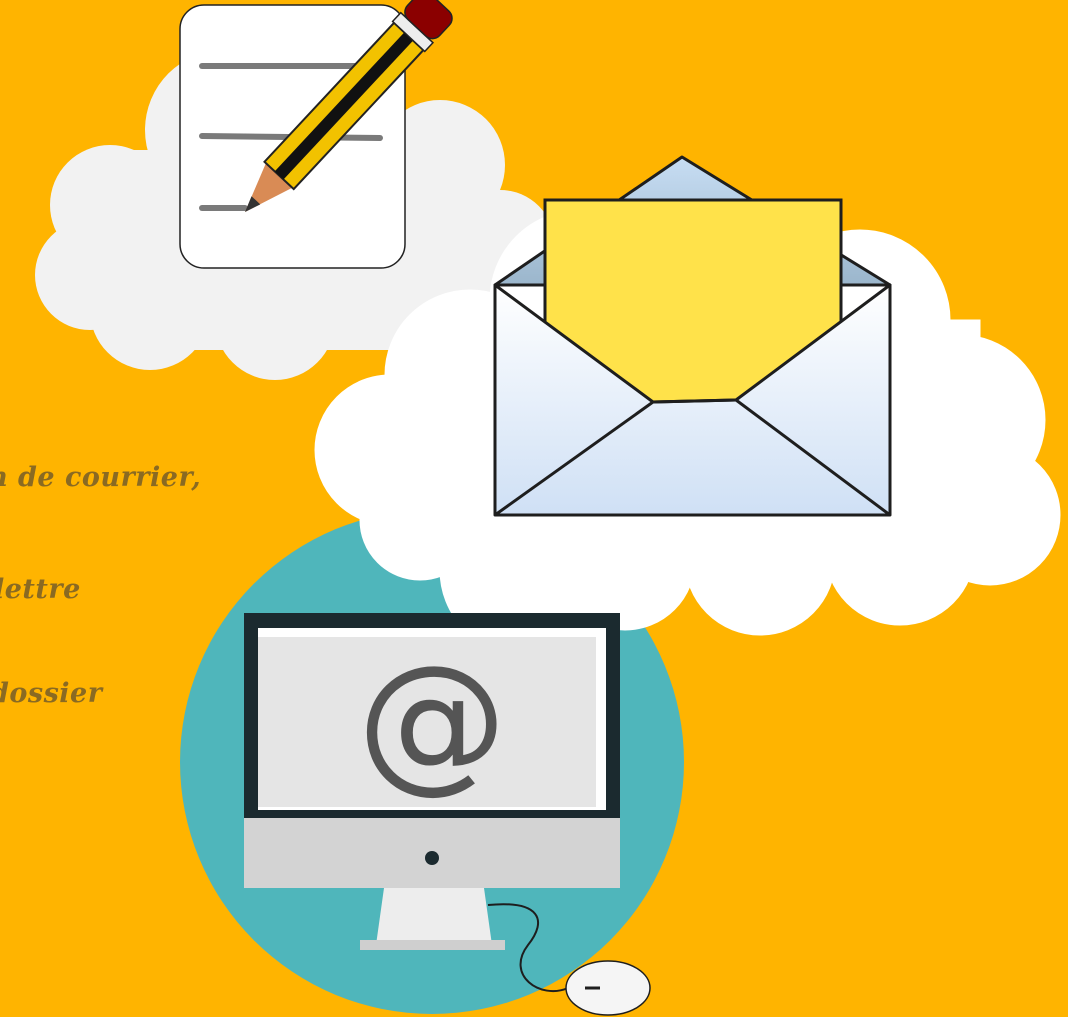  What do you see at coordinates (692, 336) in the screenshot?
I see `open-envelope-icon` at bounding box center [692, 336].